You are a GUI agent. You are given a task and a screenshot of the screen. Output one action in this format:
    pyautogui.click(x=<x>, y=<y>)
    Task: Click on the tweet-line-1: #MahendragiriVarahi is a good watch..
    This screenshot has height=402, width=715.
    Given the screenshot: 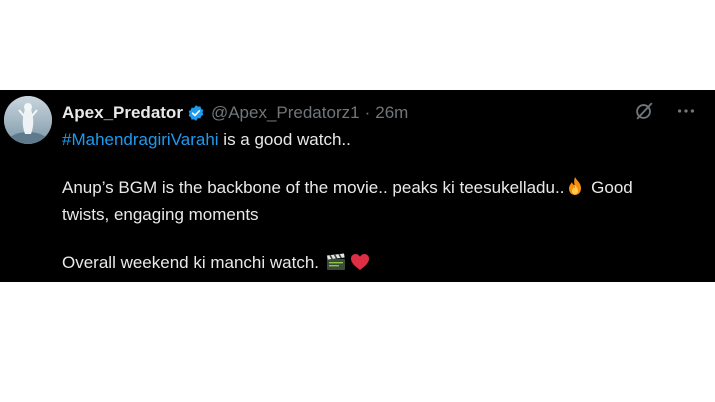 What is the action you would take?
    pyautogui.click(x=380, y=140)
    